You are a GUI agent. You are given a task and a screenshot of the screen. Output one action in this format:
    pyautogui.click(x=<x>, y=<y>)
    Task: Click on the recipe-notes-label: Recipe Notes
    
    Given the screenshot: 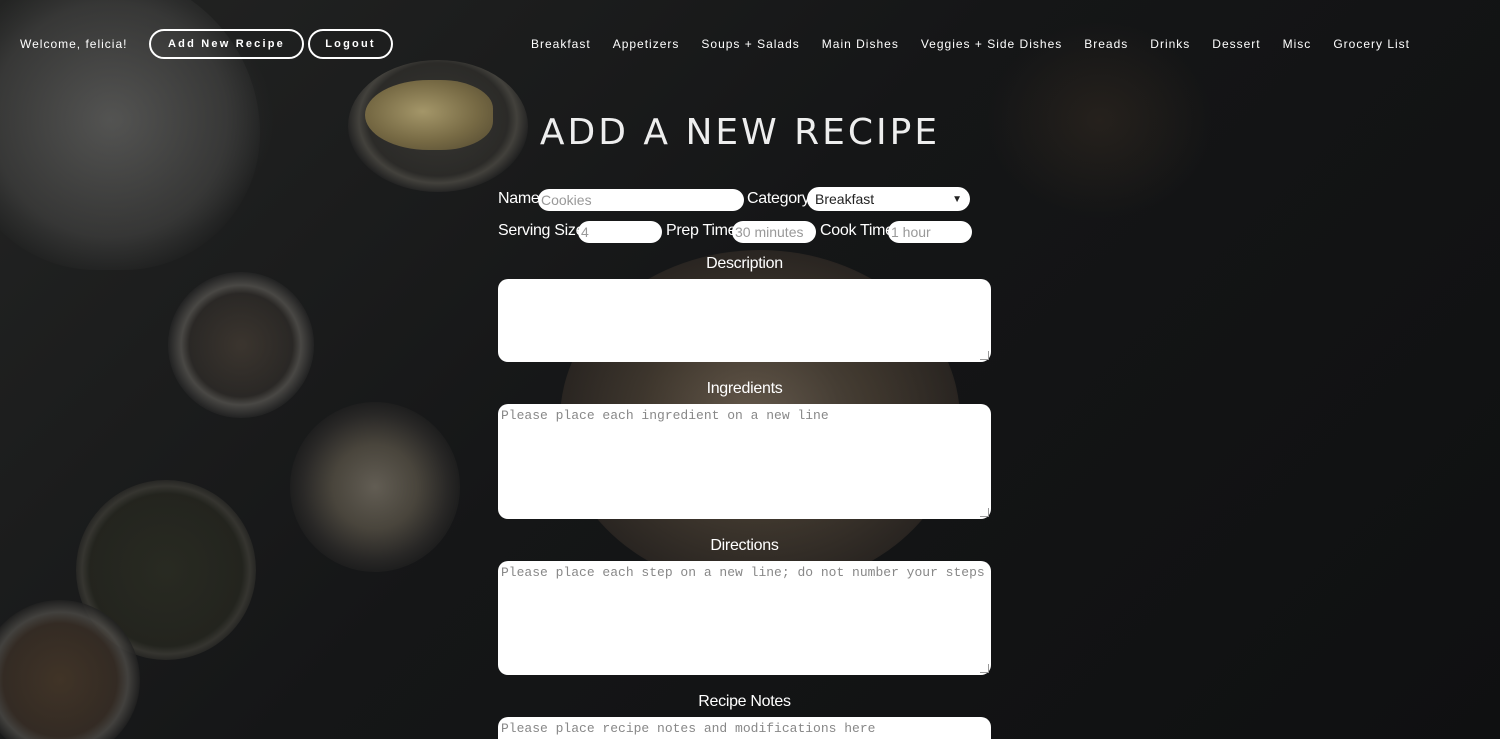 What is the action you would take?
    pyautogui.click(x=744, y=701)
    